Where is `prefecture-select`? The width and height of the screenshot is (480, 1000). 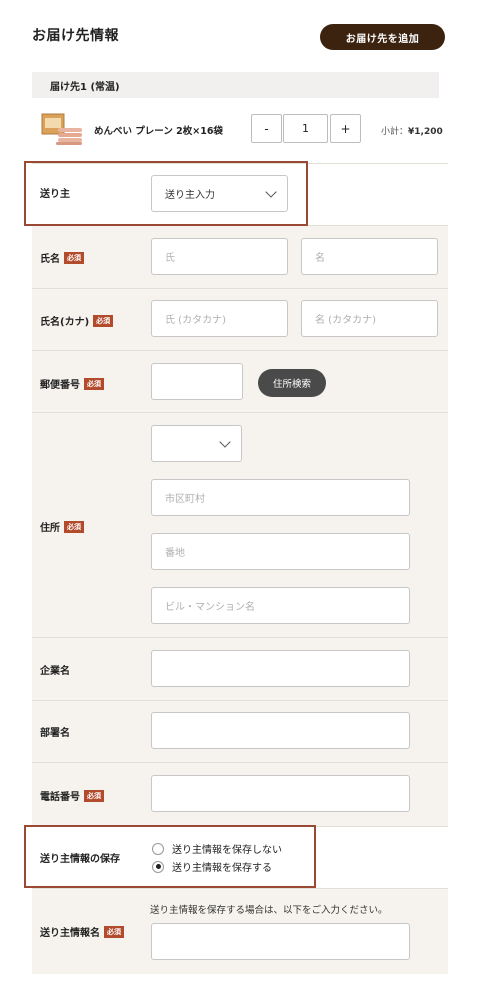
prefecture-select is located at coordinates (196, 443).